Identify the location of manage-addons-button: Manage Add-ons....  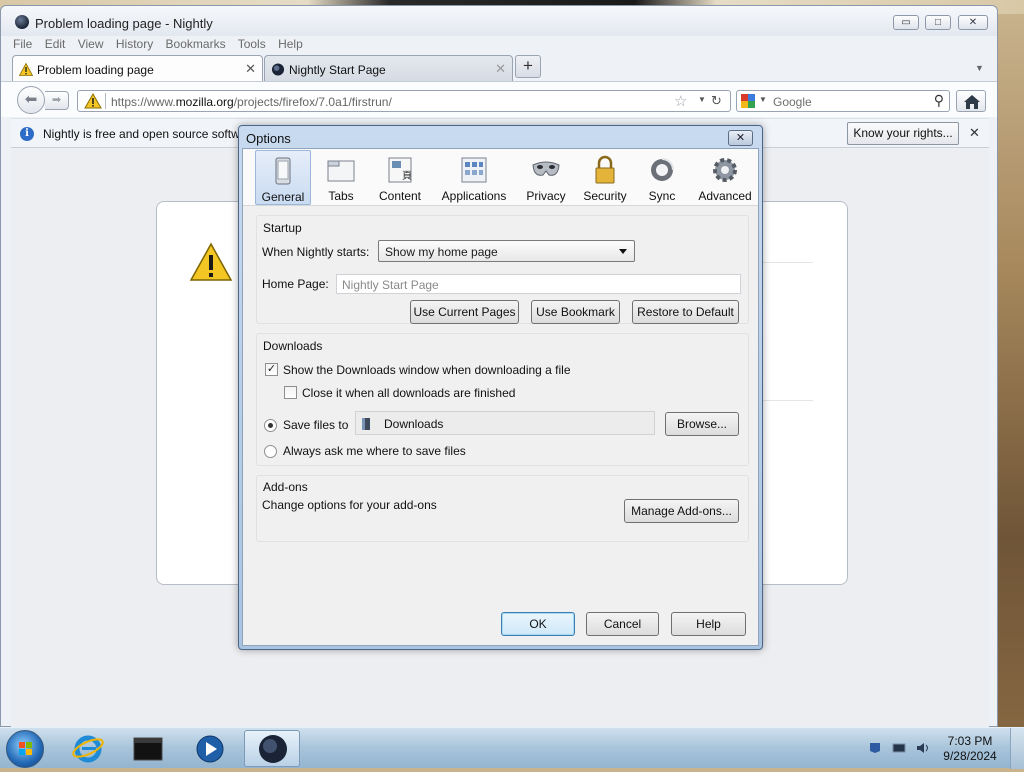
(681, 511).